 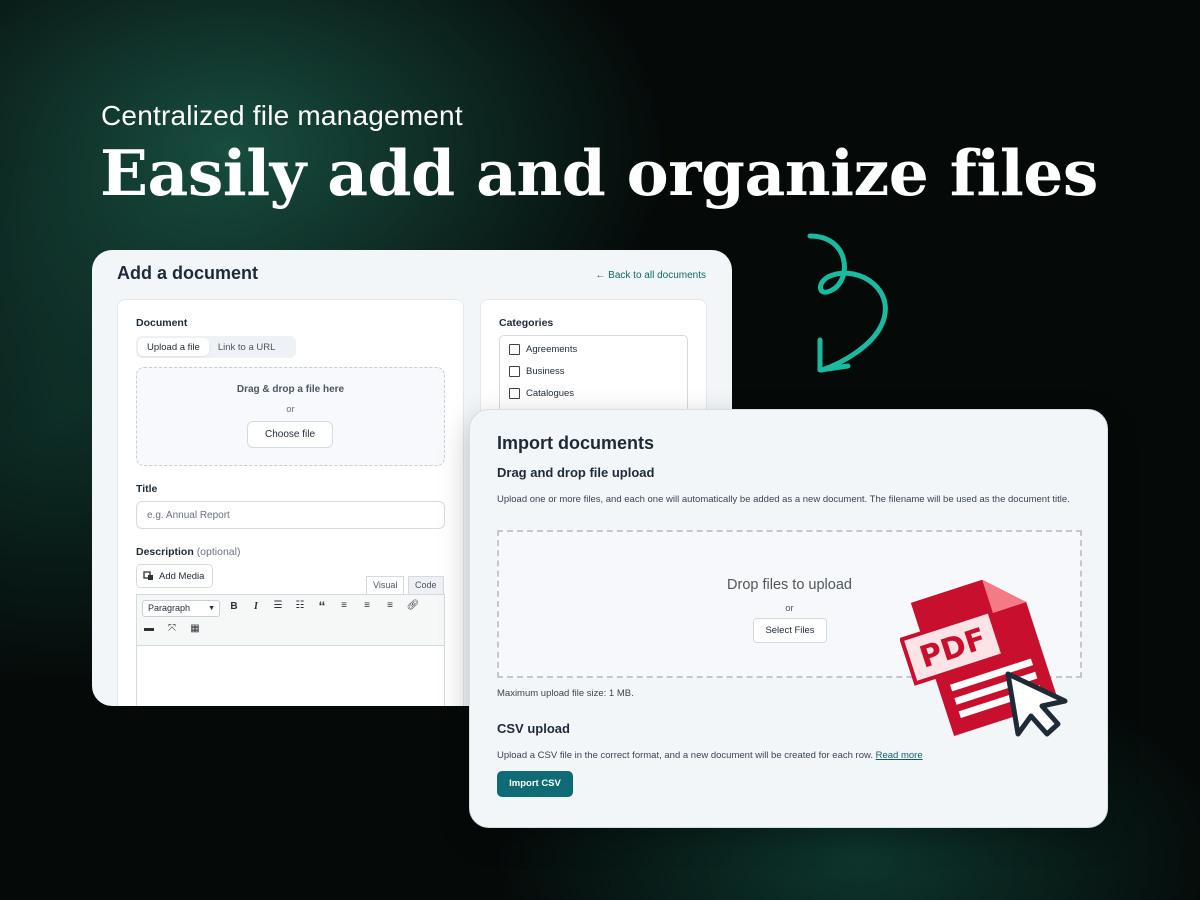 I want to click on tab-link-url: Link to a URL, so click(x=247, y=347).